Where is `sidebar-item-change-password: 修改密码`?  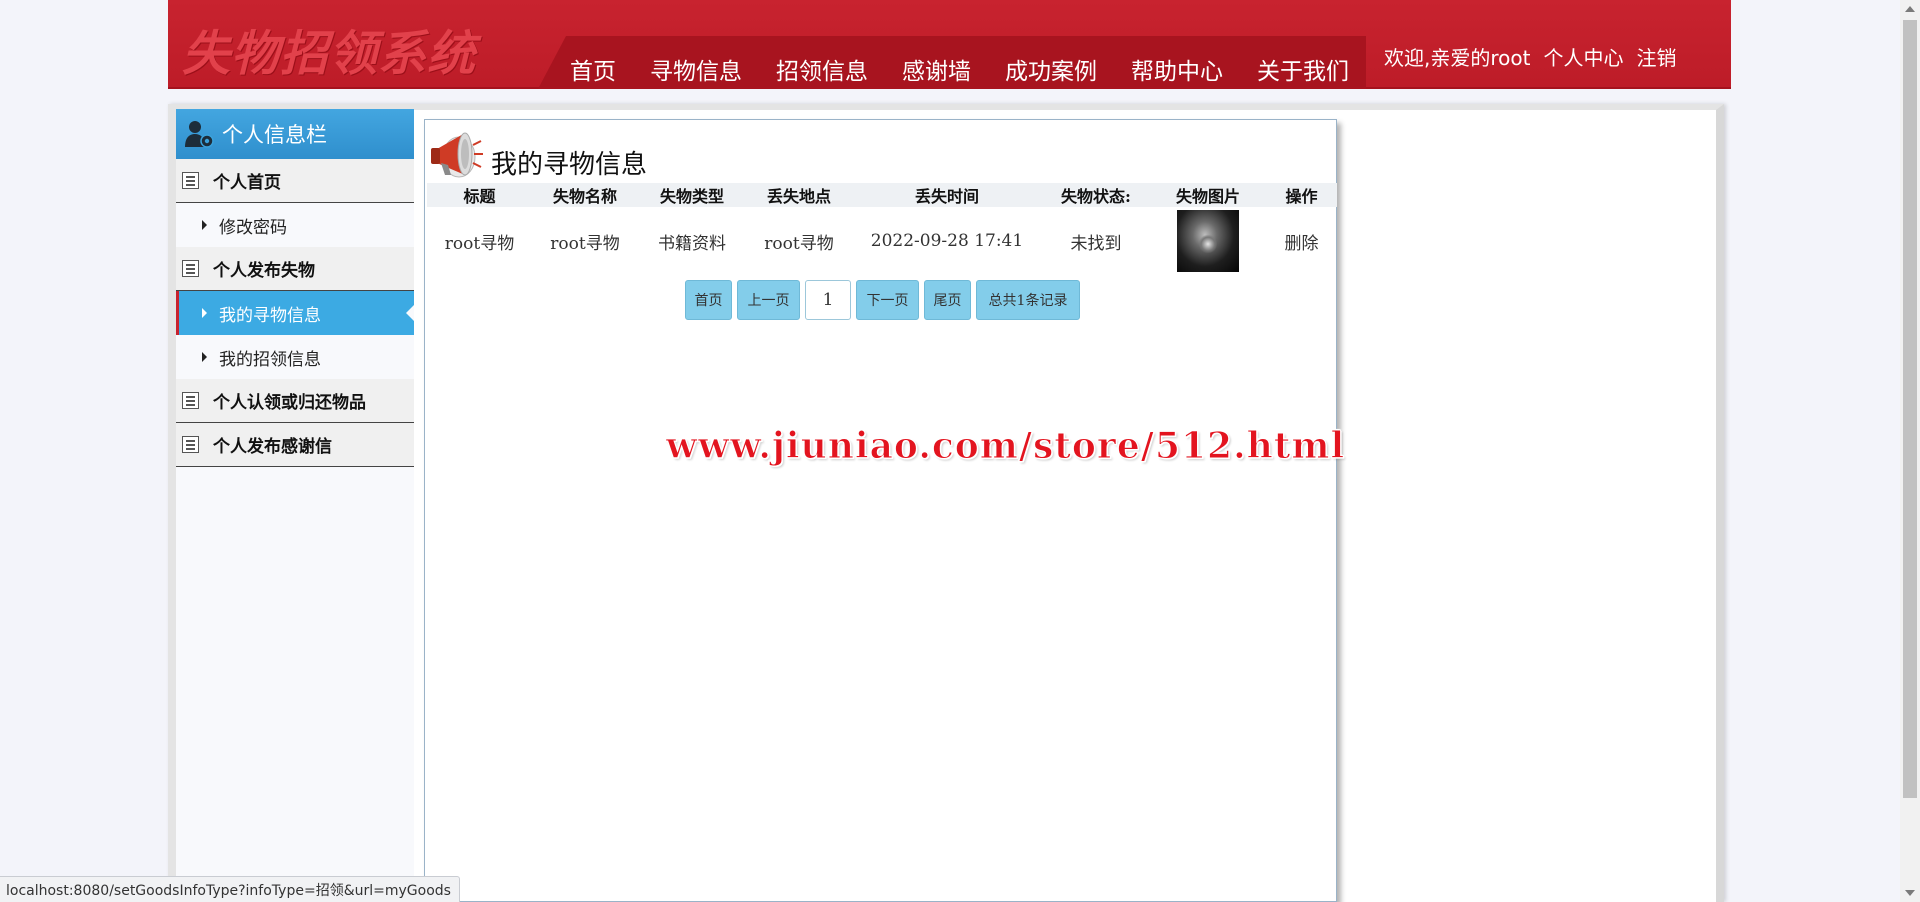 sidebar-item-change-password: 修改密码 is located at coordinates (295, 225).